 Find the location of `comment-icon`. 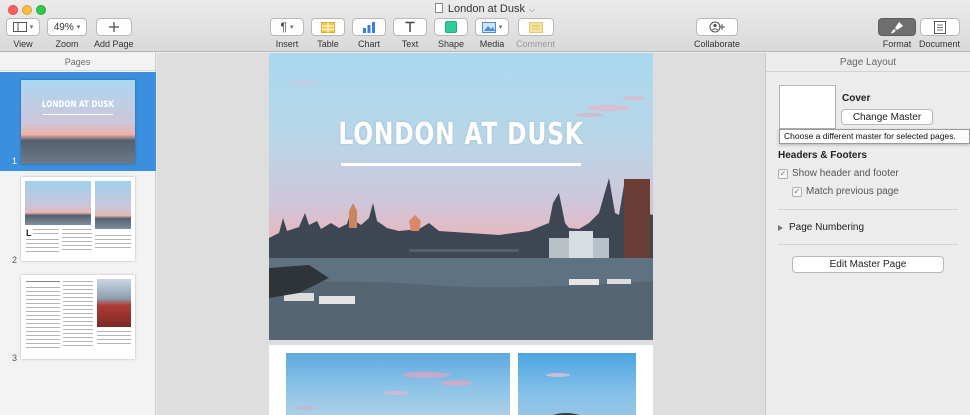

comment-icon is located at coordinates (535, 27).